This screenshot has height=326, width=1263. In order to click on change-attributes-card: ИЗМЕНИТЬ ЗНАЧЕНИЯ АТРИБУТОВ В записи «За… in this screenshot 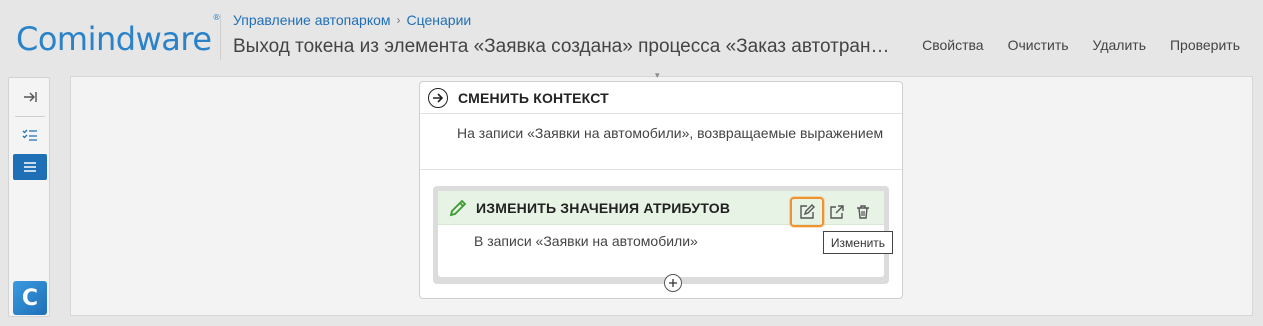, I will do `click(661, 234)`.